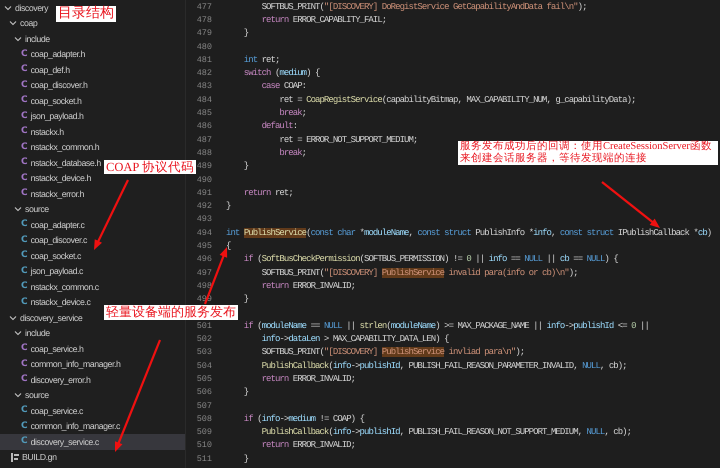 Image resolution: width=720 pixels, height=468 pixels. I want to click on line-number: 480, so click(204, 47).